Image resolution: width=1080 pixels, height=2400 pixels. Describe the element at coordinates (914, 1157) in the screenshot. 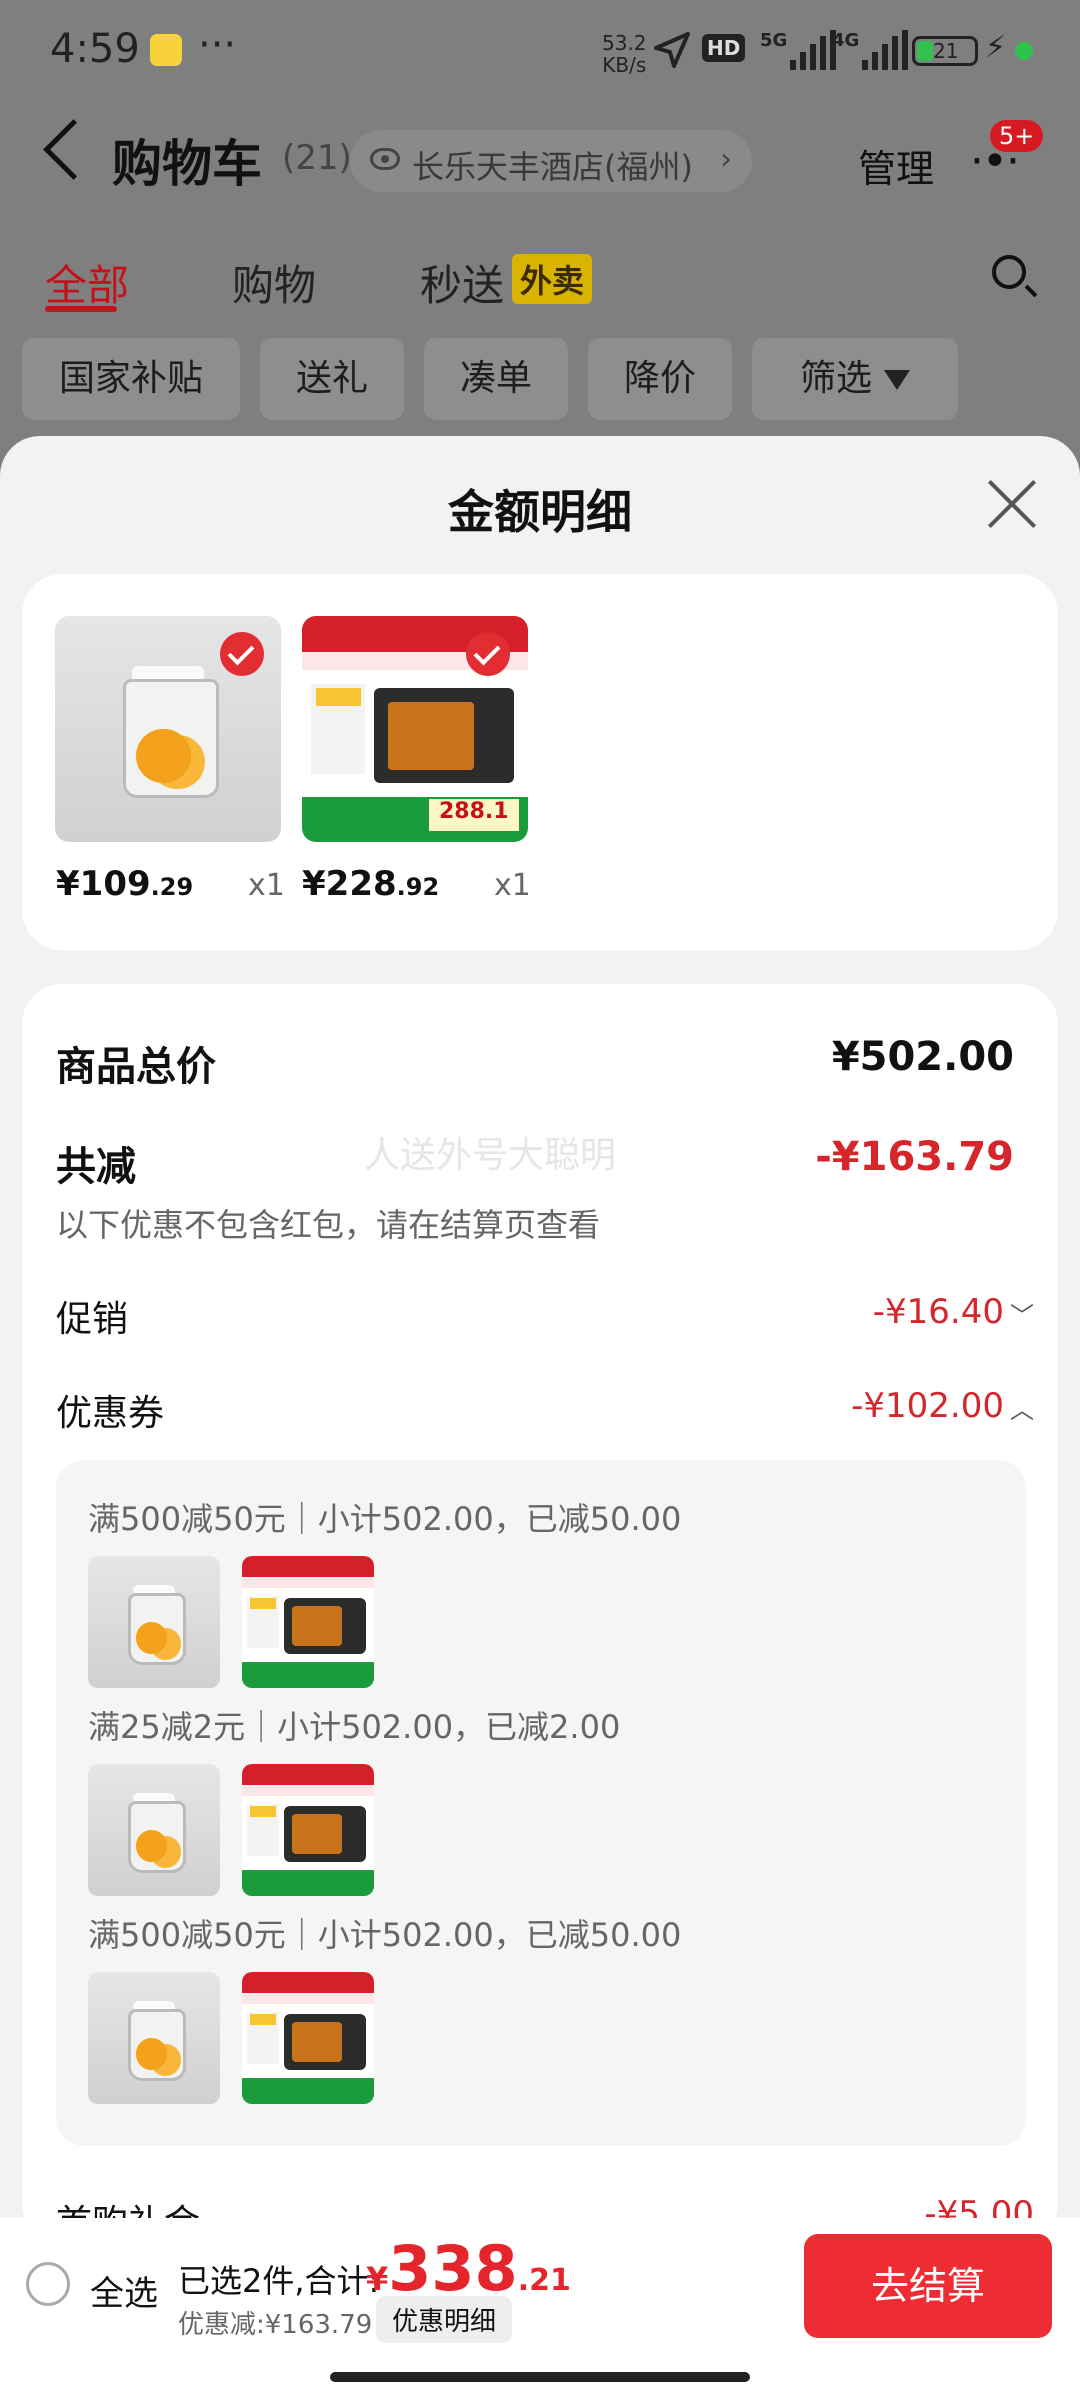

I see `reduce-value: -¥163.79` at that location.